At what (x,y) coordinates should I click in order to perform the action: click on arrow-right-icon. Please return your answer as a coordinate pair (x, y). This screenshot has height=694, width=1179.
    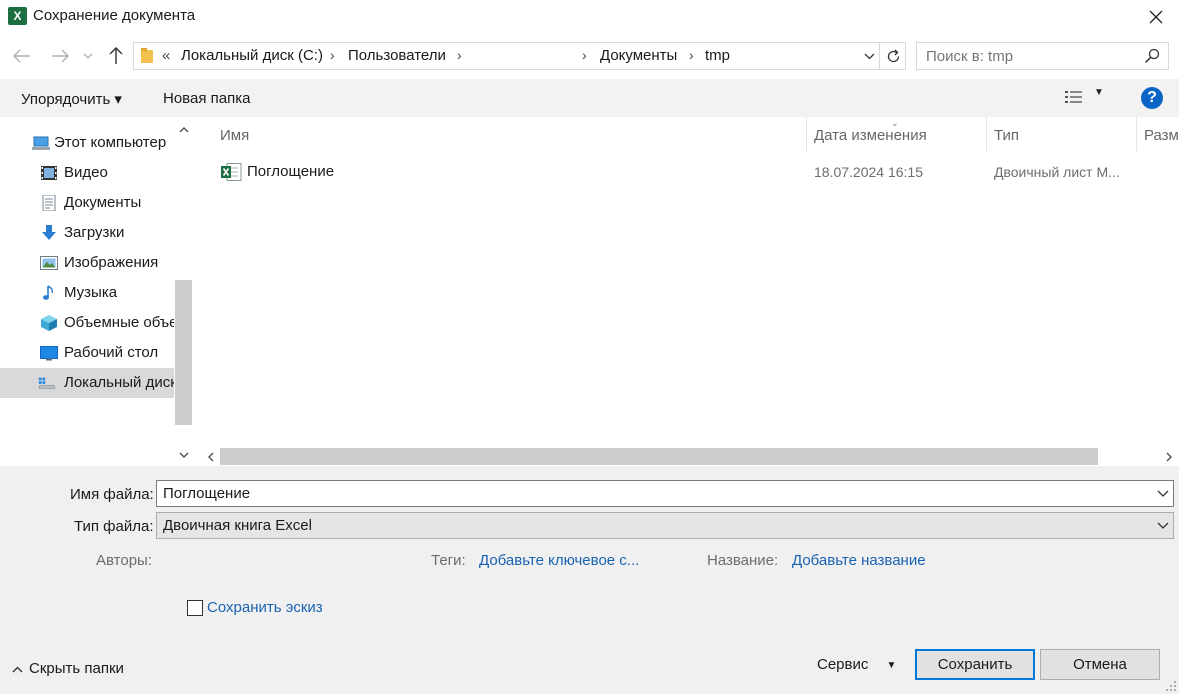
    Looking at the image, I should click on (60, 56).